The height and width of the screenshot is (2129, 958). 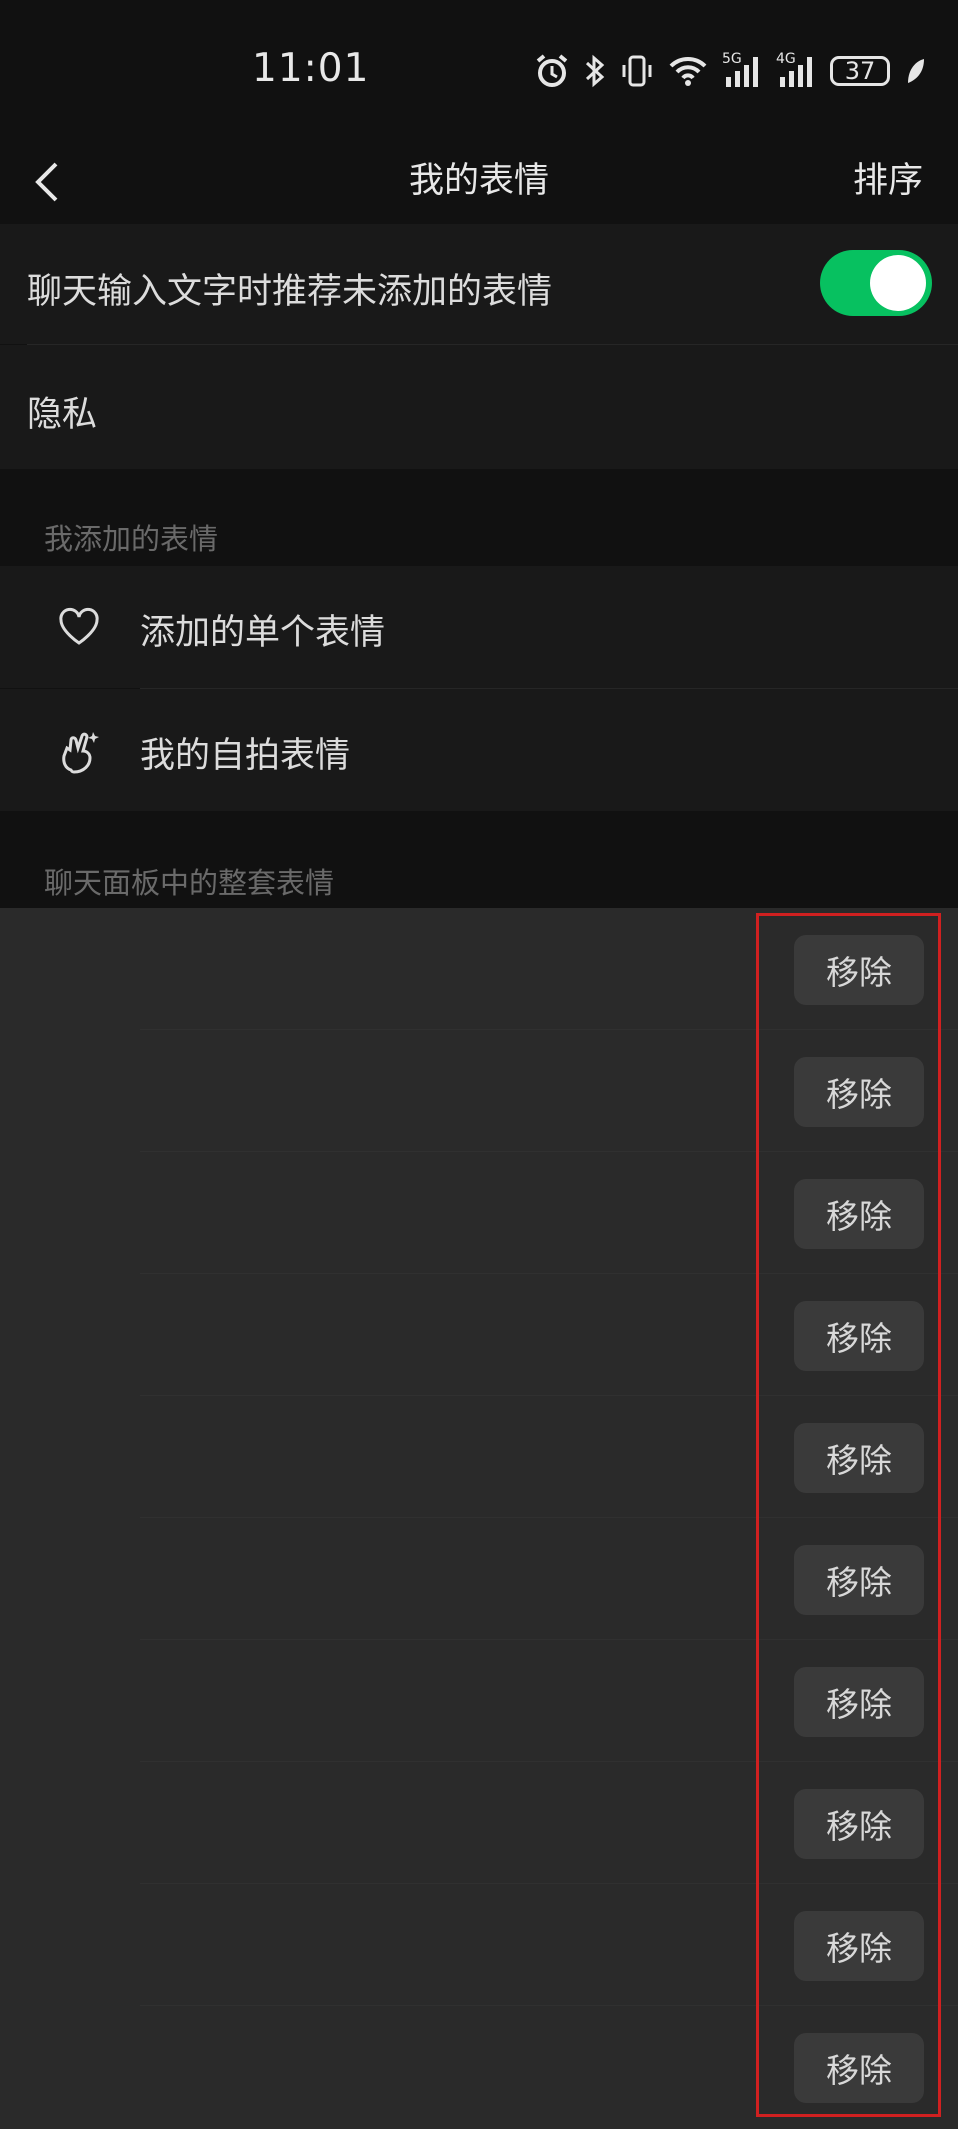 I want to click on status-icons: 5G 4G 37, so click(x=731, y=71).